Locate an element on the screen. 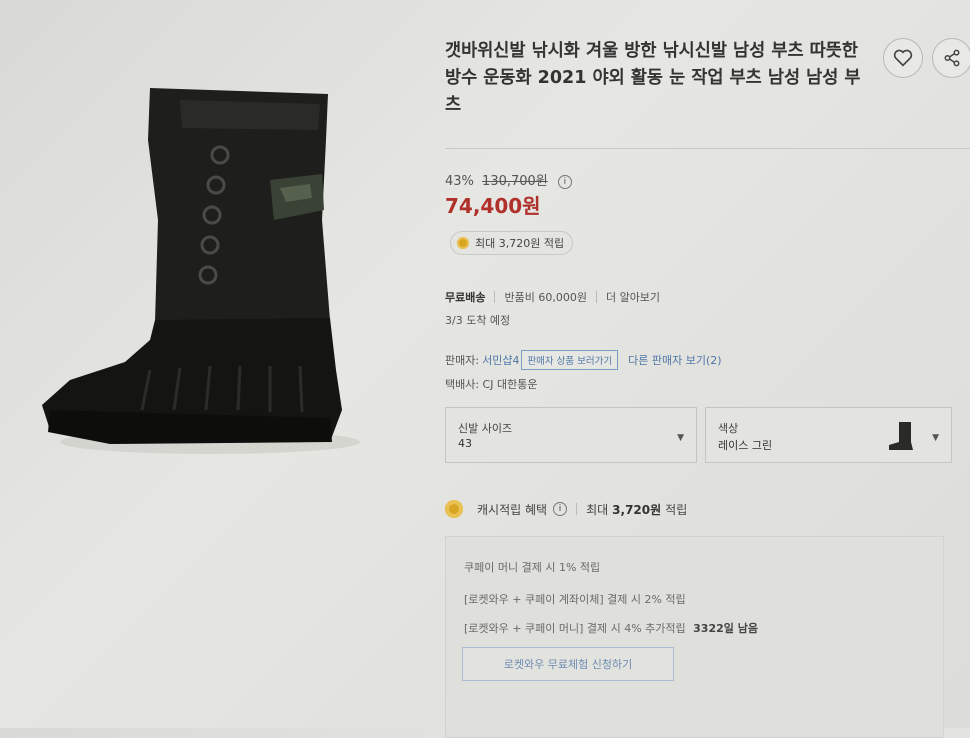  rocket-wow-trial-button: 로켓와우 무료체험 신청하기 is located at coordinates (568, 664).